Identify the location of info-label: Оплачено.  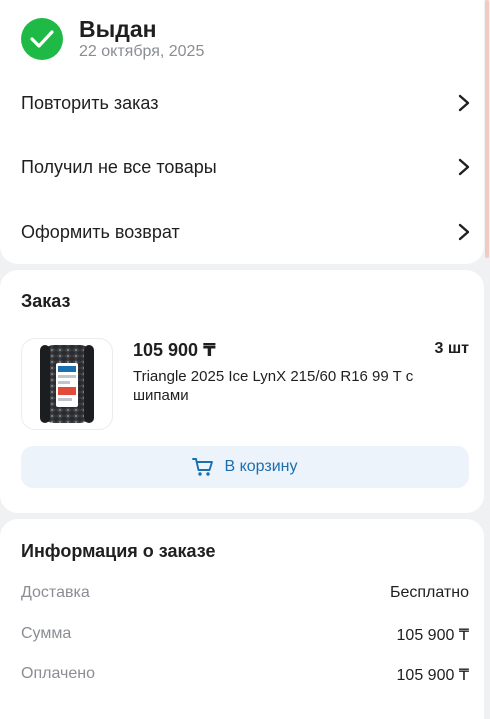
(58, 673).